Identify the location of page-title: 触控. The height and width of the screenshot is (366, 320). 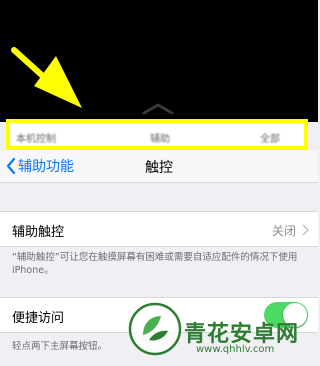
(159, 168).